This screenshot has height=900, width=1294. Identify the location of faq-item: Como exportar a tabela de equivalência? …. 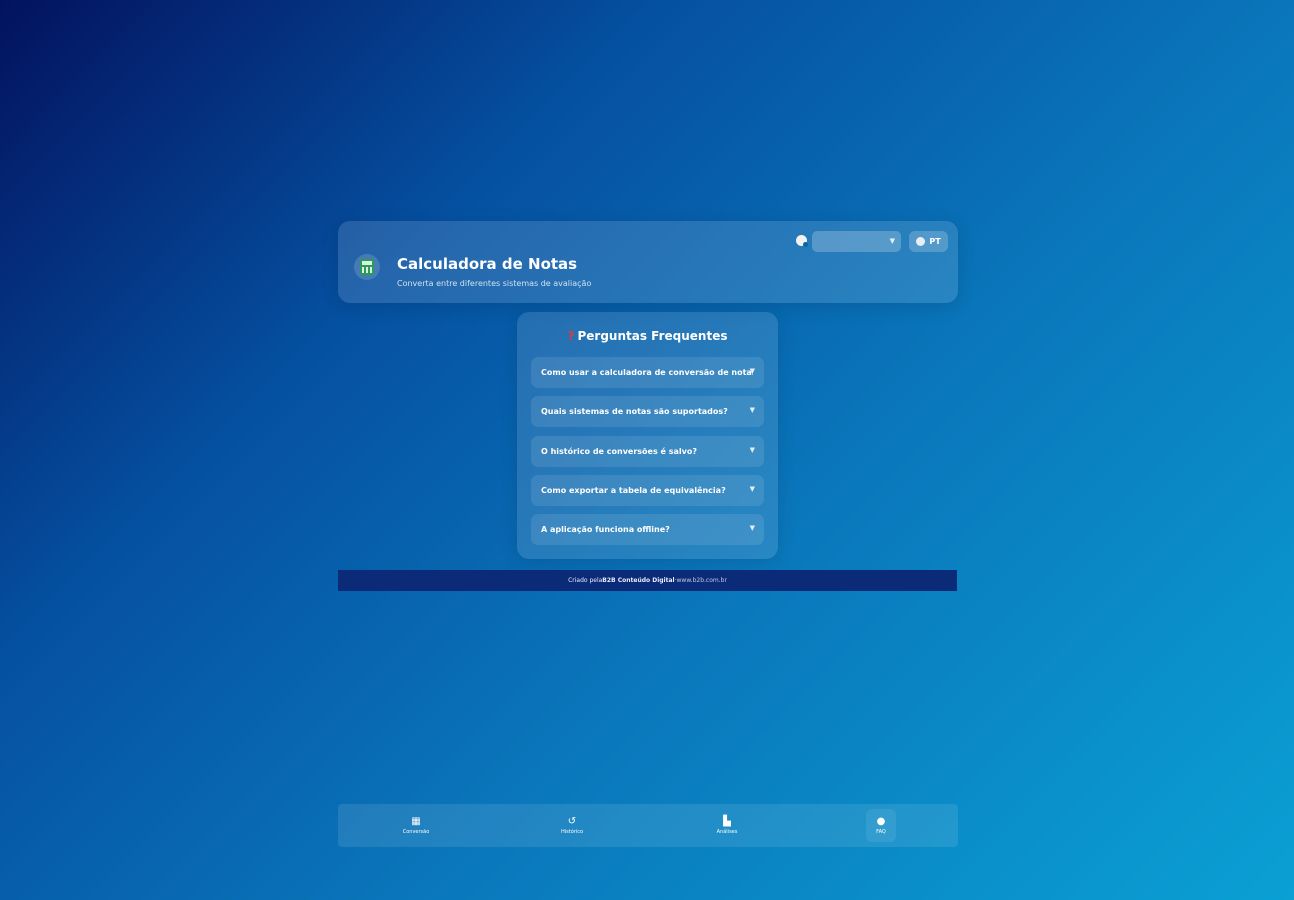
(647, 490).